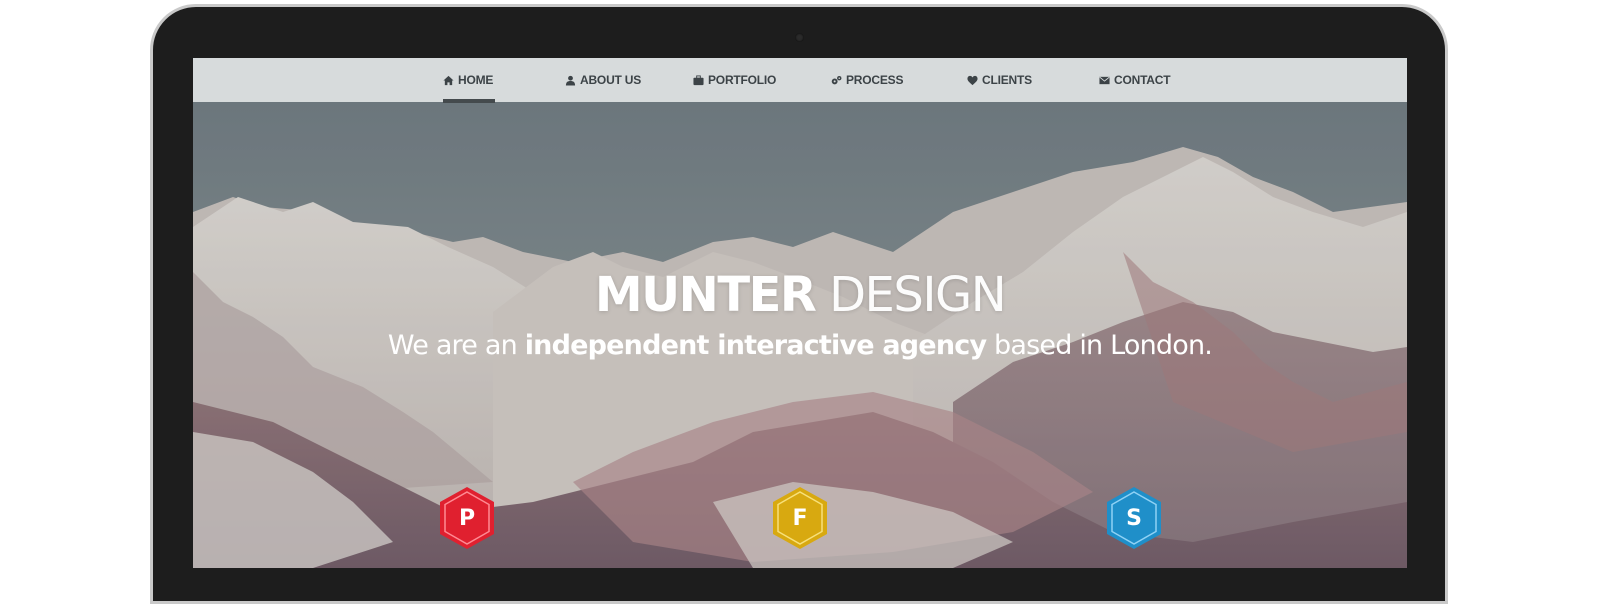 This screenshot has height=604, width=1600. I want to click on nav-process-label: PROCESS, so click(875, 80).